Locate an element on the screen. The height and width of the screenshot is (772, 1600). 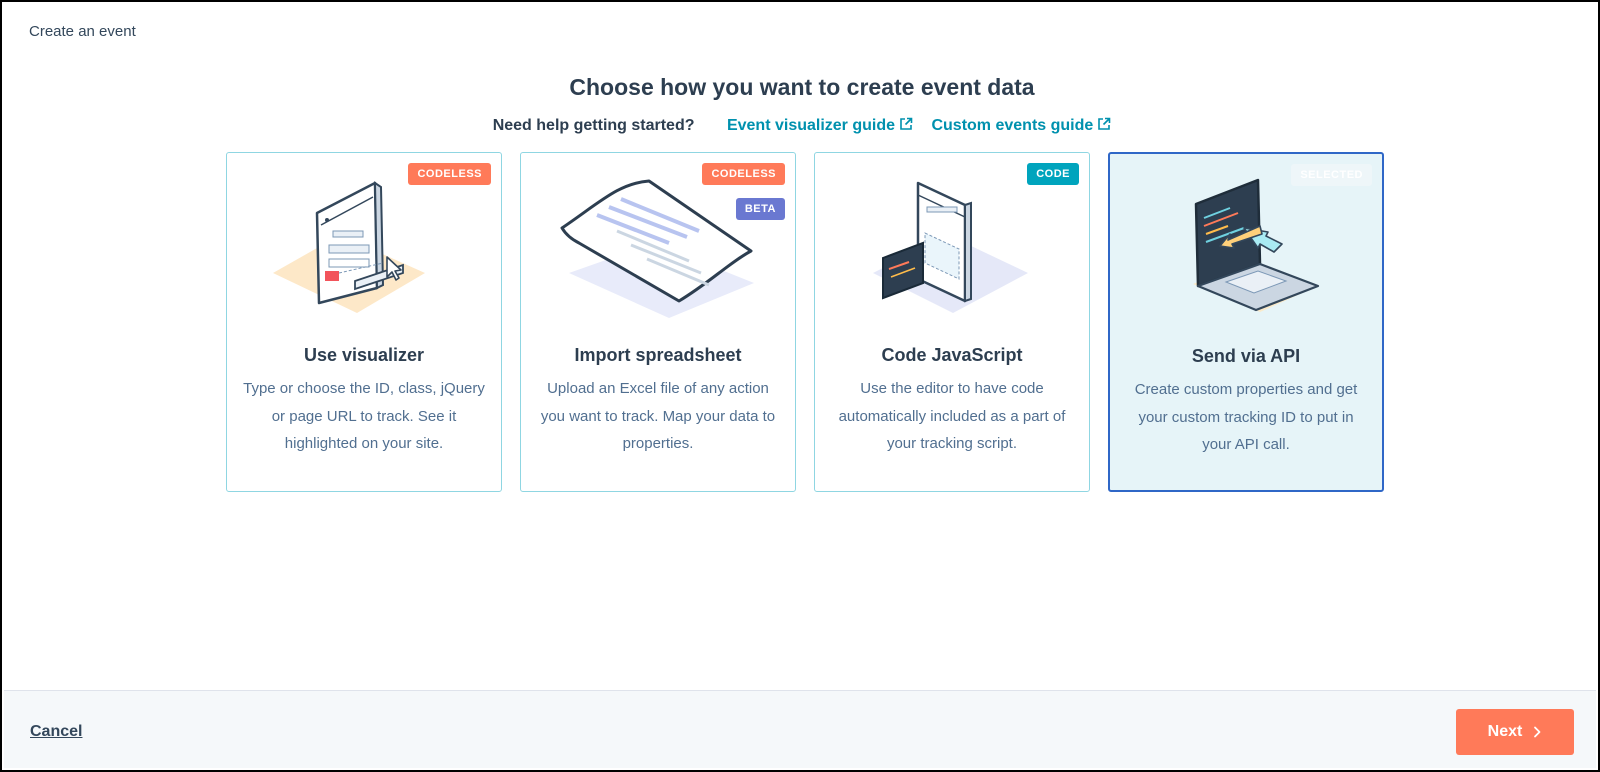
custom-events-guide-link: Custom events guide is located at coordinates (1021, 125).